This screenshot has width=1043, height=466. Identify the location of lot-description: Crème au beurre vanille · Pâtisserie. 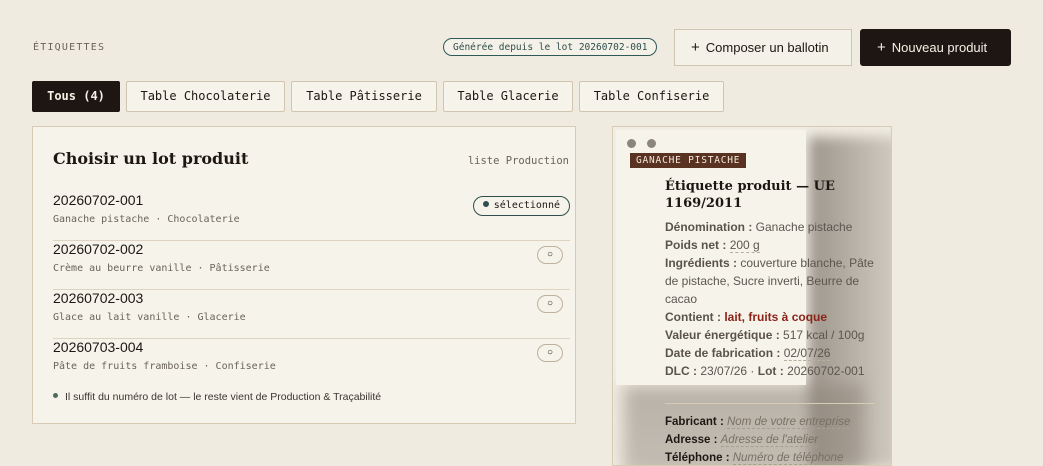
(161, 268).